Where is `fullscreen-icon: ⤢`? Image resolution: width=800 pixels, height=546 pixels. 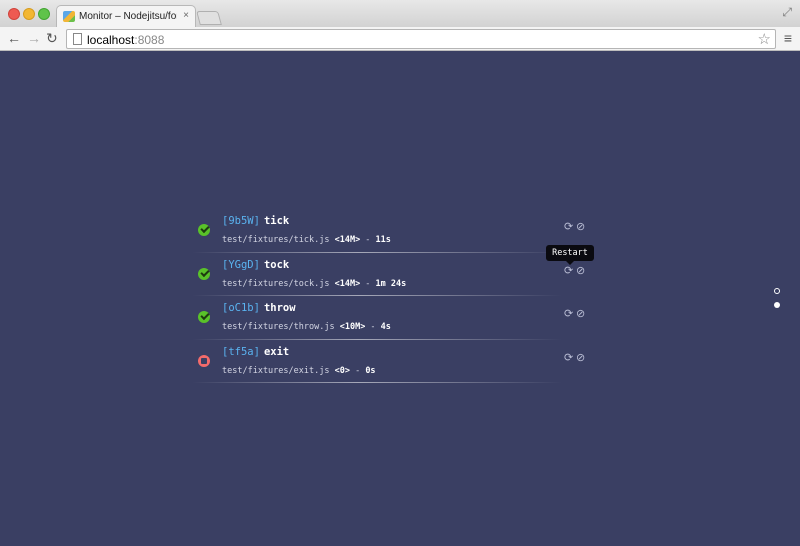
fullscreen-icon: ⤢ is located at coordinates (787, 12).